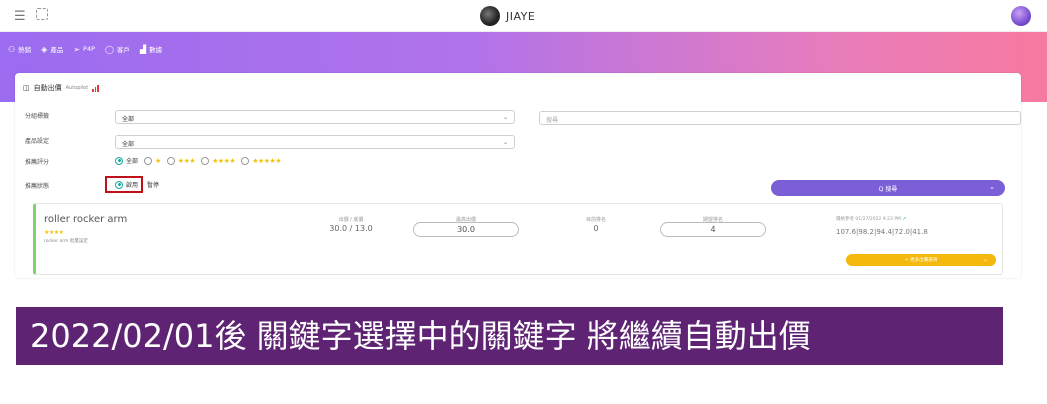  What do you see at coordinates (26, 88) in the screenshot?
I see `panel-icon: ◫` at bounding box center [26, 88].